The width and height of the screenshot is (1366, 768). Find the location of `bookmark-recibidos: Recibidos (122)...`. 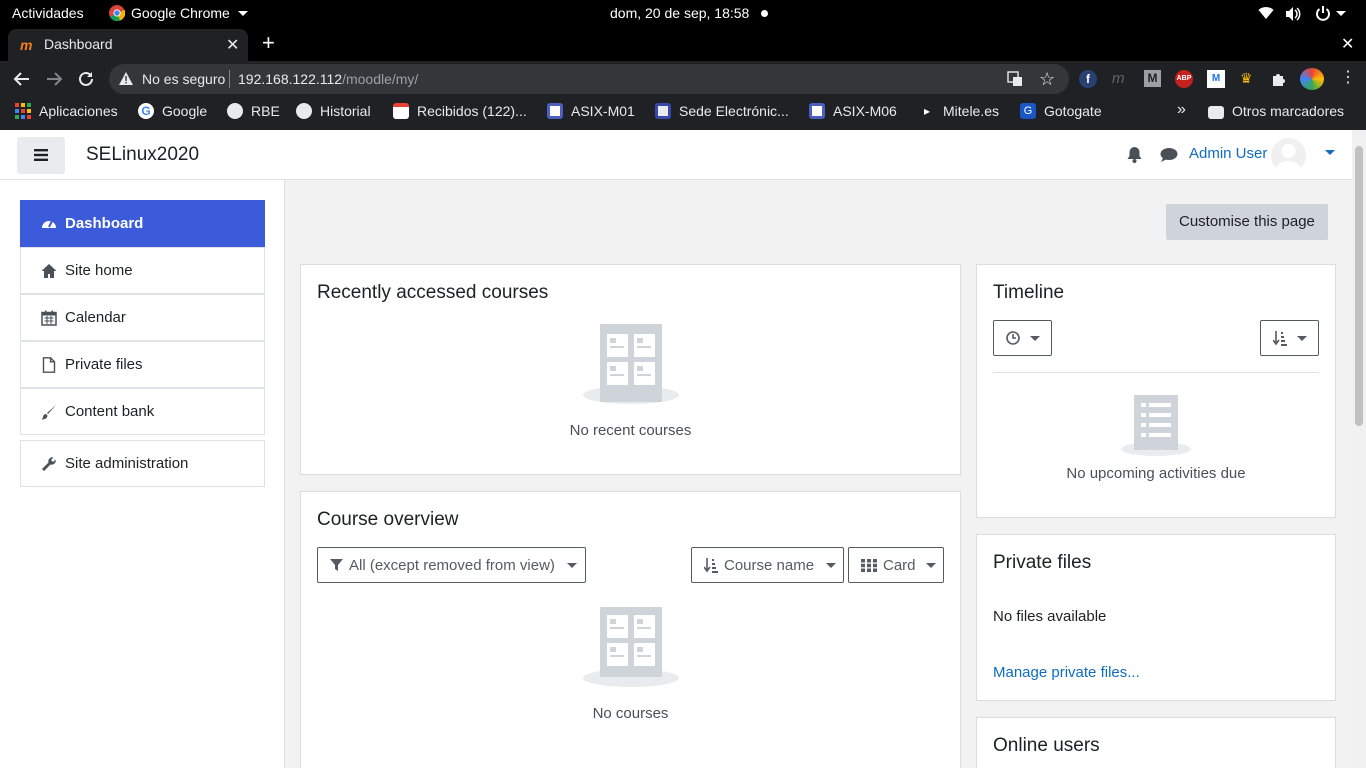

bookmark-recibidos: Recibidos (122)... is located at coordinates (460, 111).